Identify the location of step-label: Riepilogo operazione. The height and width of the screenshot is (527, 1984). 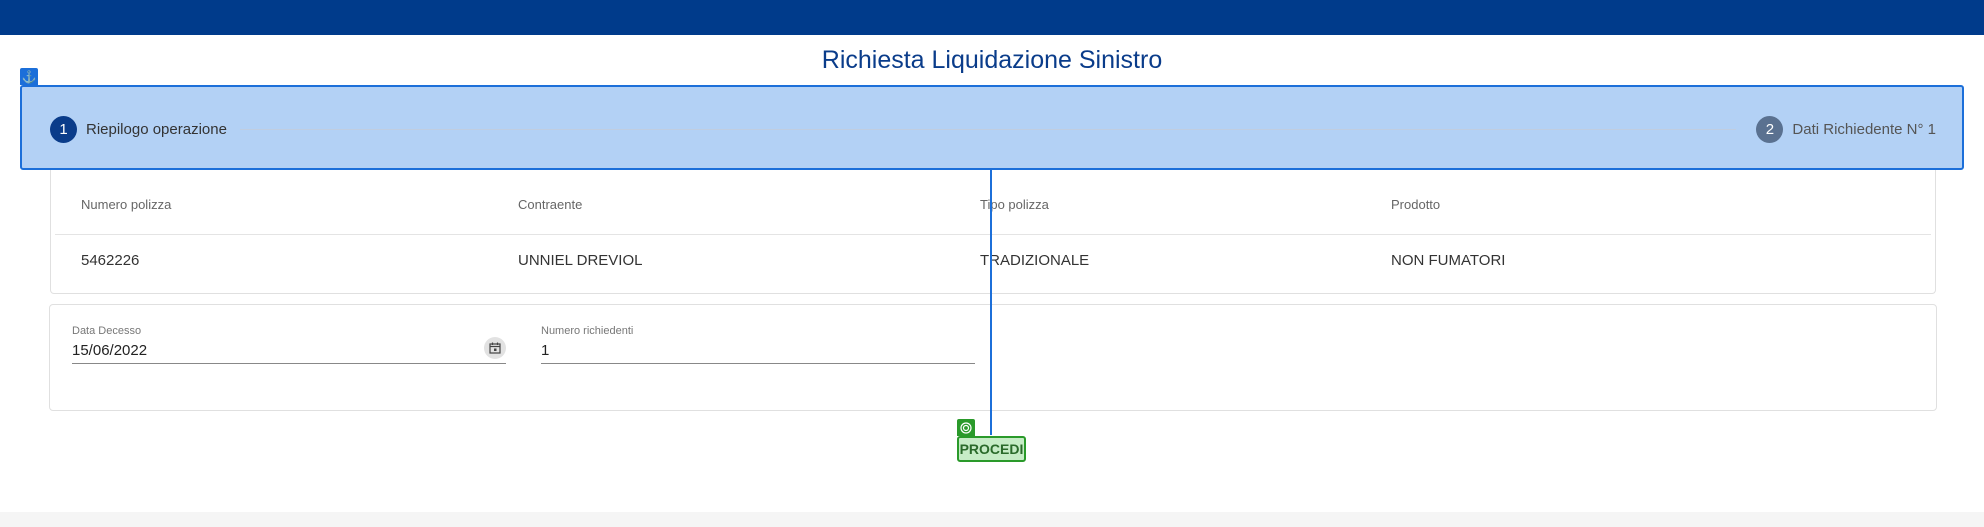
(156, 129).